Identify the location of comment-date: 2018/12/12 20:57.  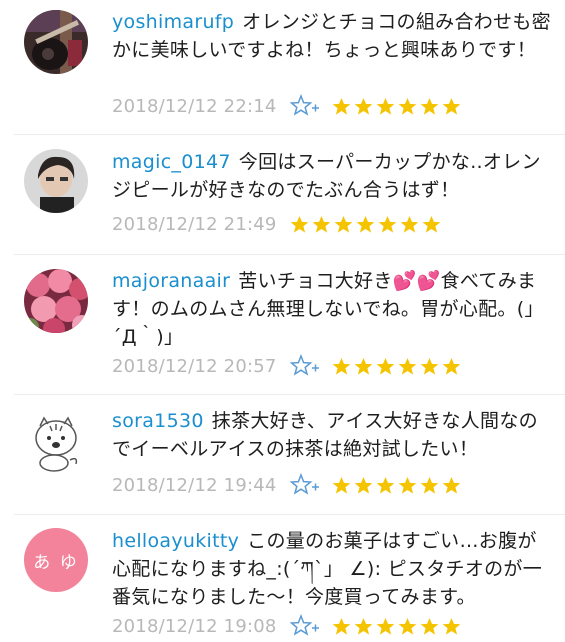
(194, 366).